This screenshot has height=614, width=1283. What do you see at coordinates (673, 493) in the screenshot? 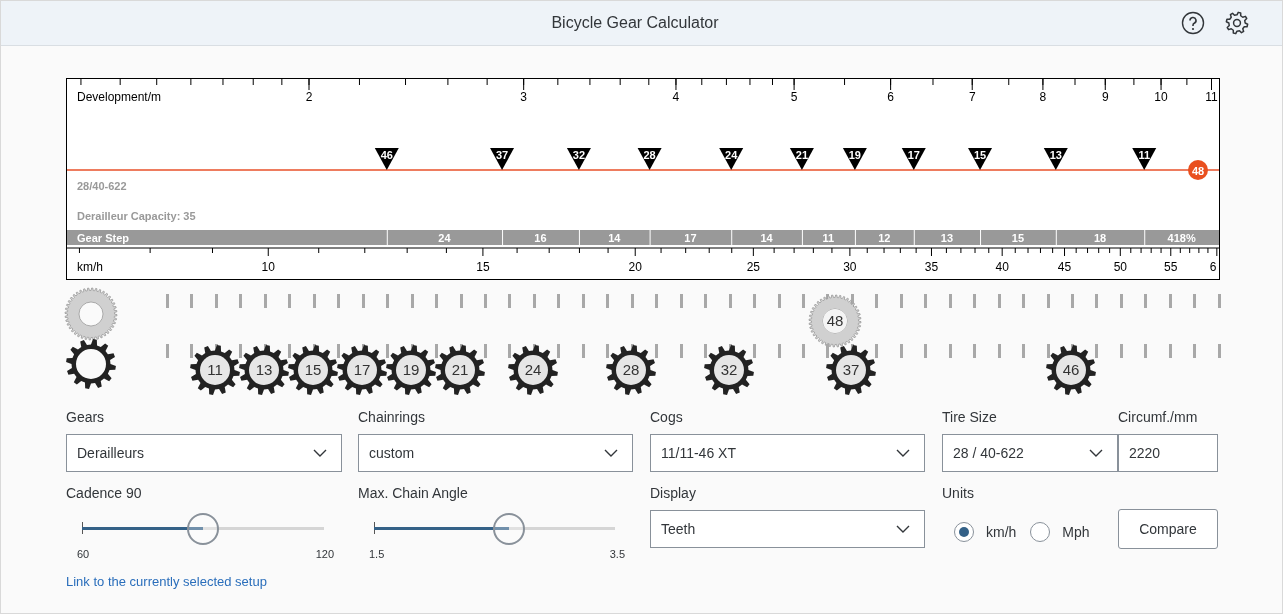
I see `field-label: Display` at bounding box center [673, 493].